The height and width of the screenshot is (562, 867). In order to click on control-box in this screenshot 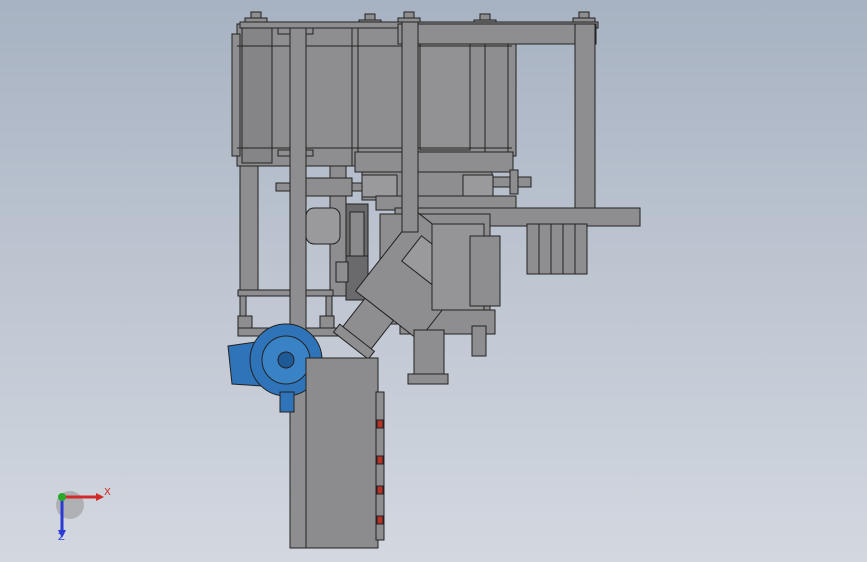, I will do `click(345, 453)`.